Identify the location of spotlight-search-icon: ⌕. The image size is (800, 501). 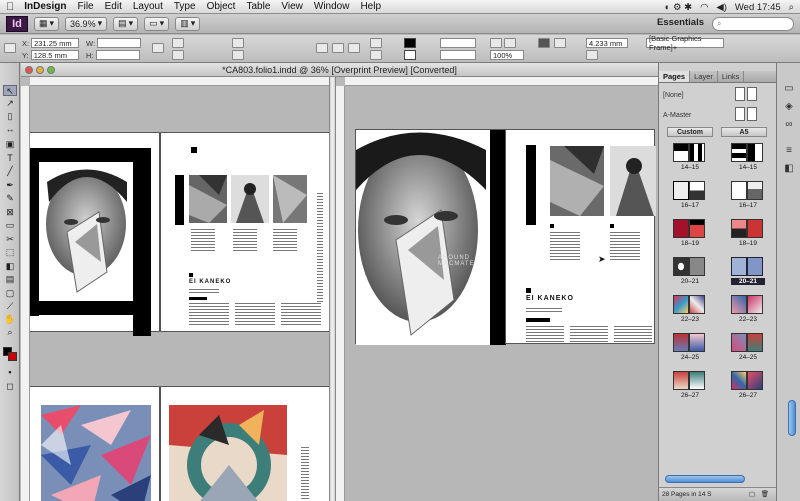
(791, 7).